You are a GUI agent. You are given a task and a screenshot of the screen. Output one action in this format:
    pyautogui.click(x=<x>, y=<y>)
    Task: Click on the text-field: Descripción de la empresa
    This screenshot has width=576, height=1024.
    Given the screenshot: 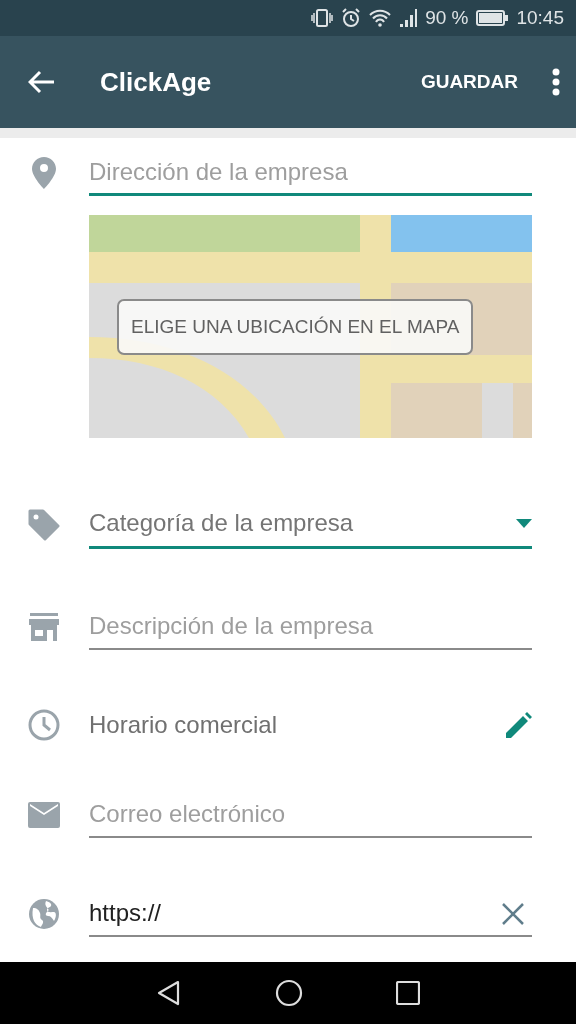 What is the action you would take?
    pyautogui.click(x=310, y=627)
    